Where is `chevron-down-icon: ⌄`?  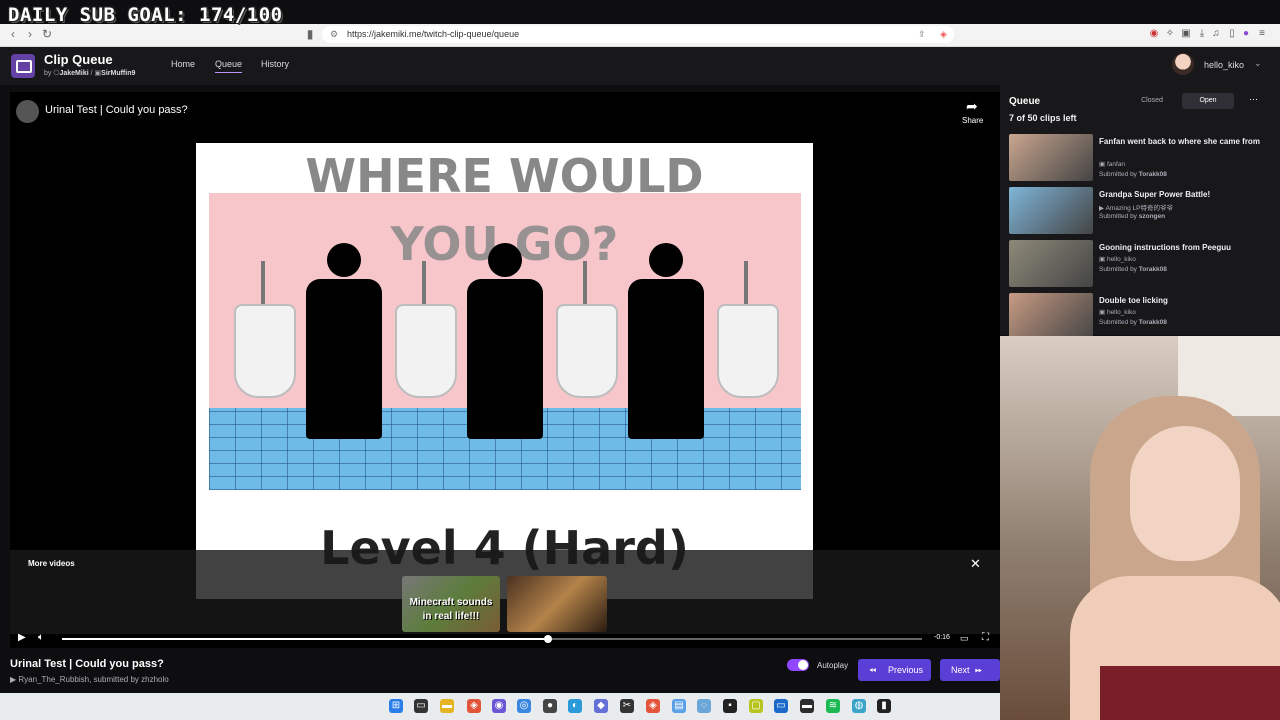
chevron-down-icon: ⌄ is located at coordinates (1258, 63).